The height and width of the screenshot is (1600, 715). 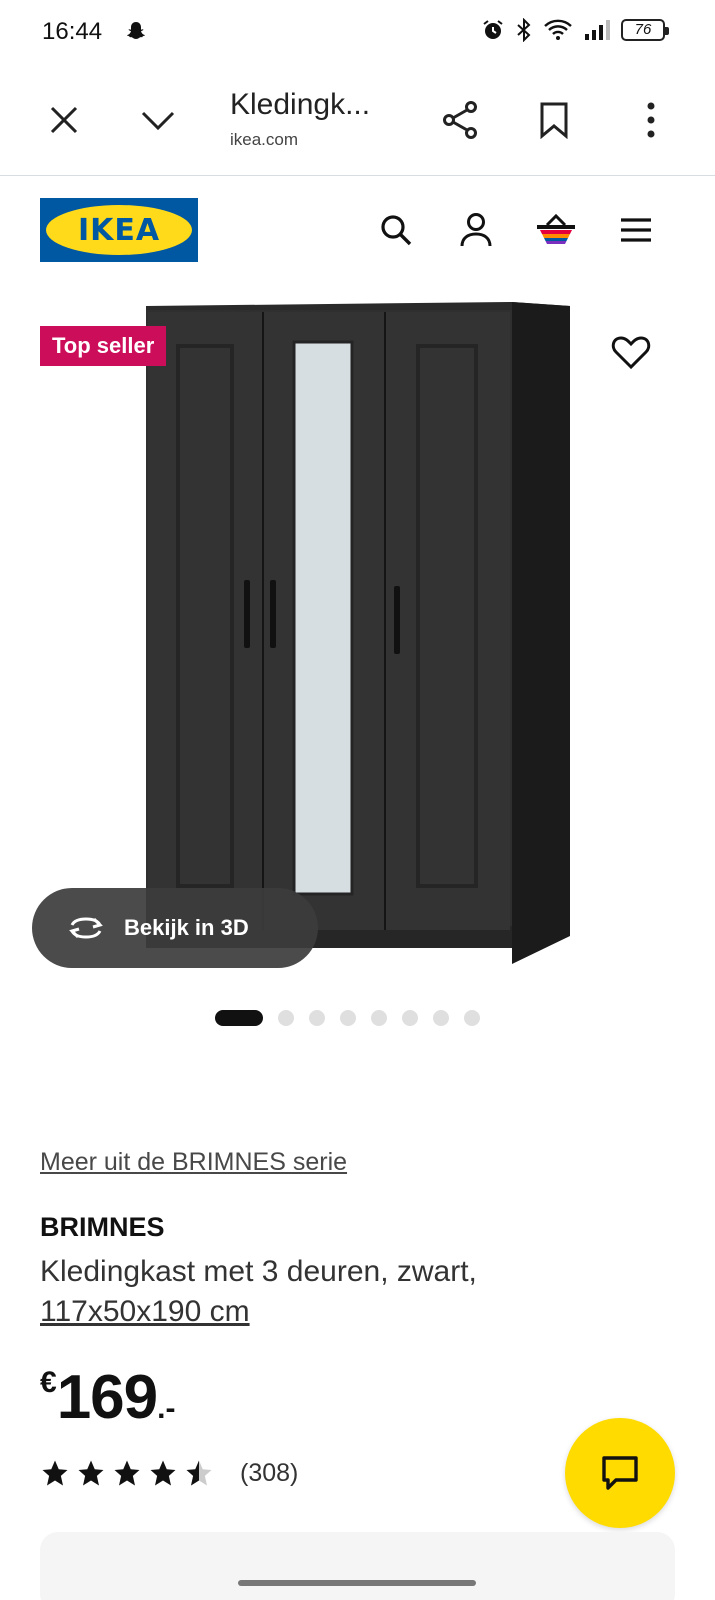 I want to click on series-link: Meer uit de BRIMNES serie, so click(x=193, y=1162).